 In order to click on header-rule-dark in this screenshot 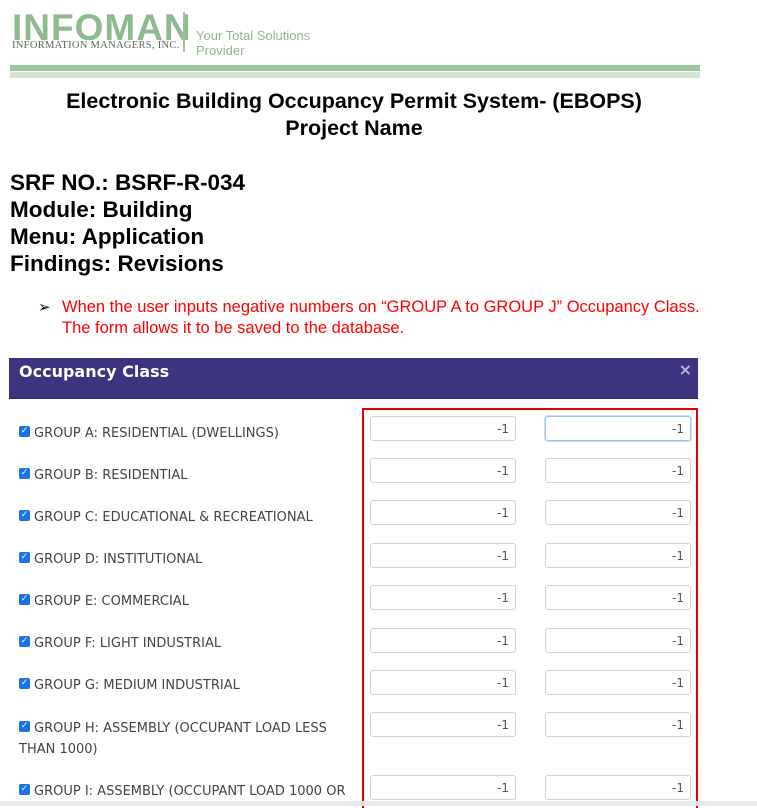, I will do `click(355, 68)`.